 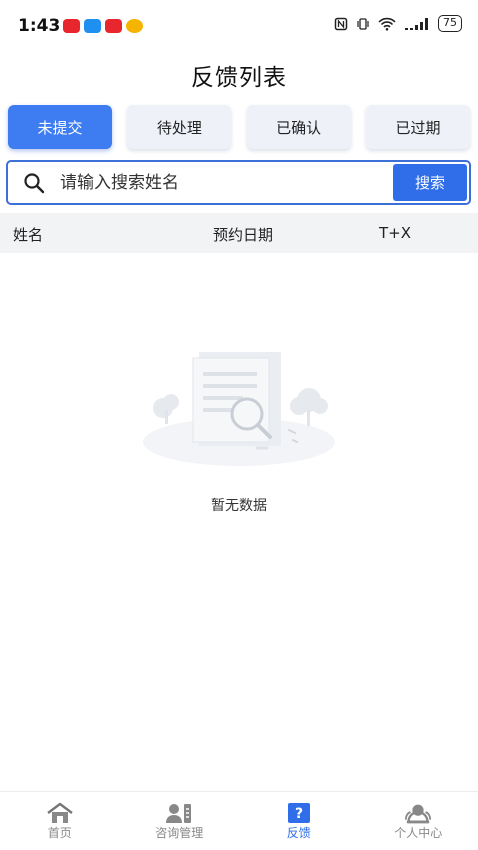 What do you see at coordinates (103, 26) in the screenshot?
I see `status-app-icons` at bounding box center [103, 26].